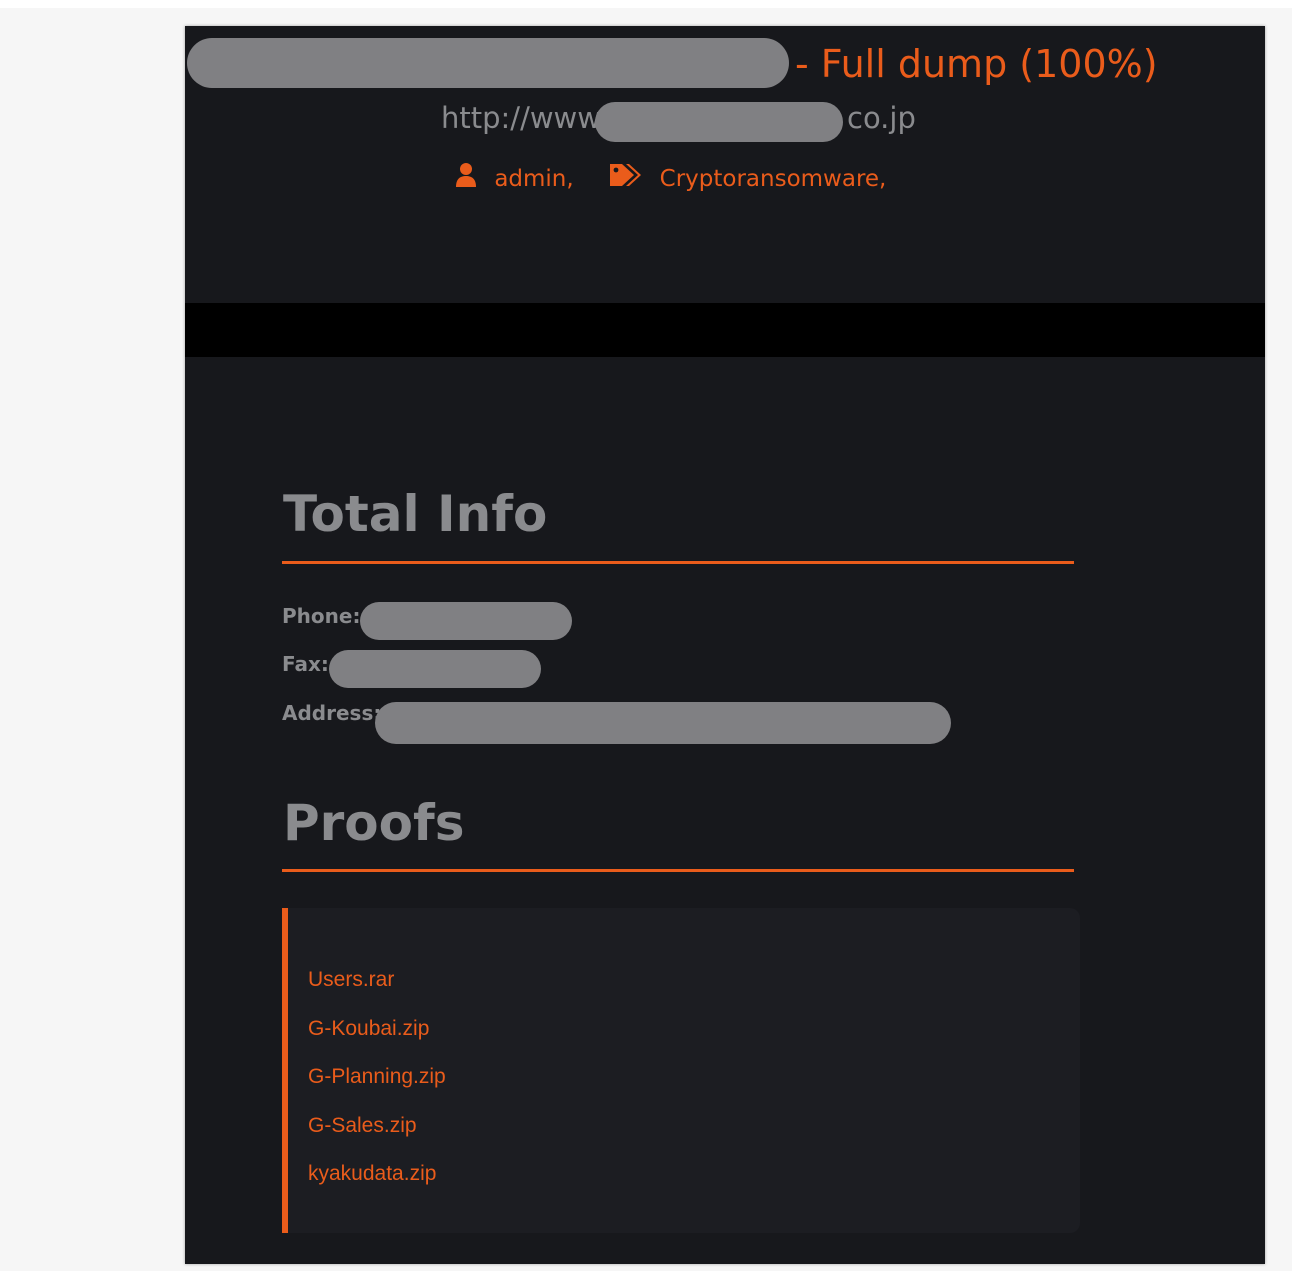 Image resolution: width=1292 pixels, height=1271 pixels. What do you see at coordinates (374, 823) in the screenshot?
I see `proofs-heading: Proofs` at bounding box center [374, 823].